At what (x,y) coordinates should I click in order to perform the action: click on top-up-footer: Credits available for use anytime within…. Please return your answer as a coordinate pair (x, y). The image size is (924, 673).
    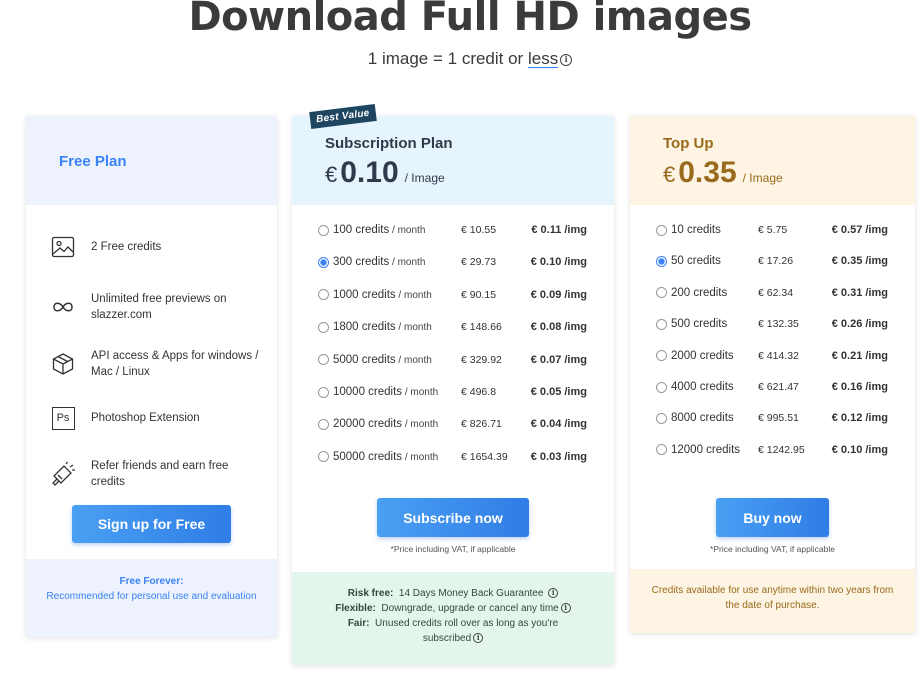
    Looking at the image, I should click on (772, 601).